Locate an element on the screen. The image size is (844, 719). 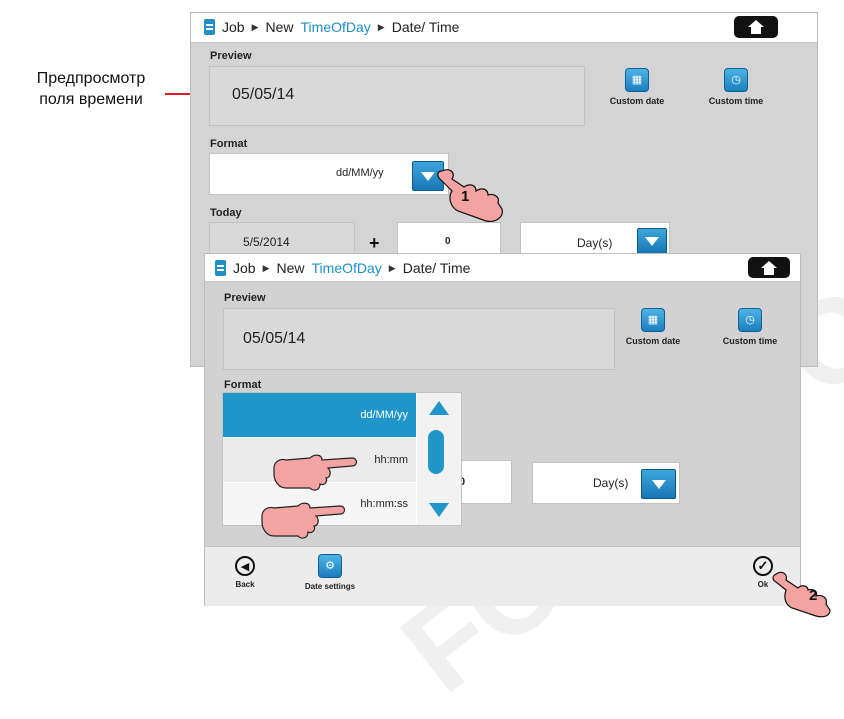
callout-2: 2 is located at coordinates (813, 595).